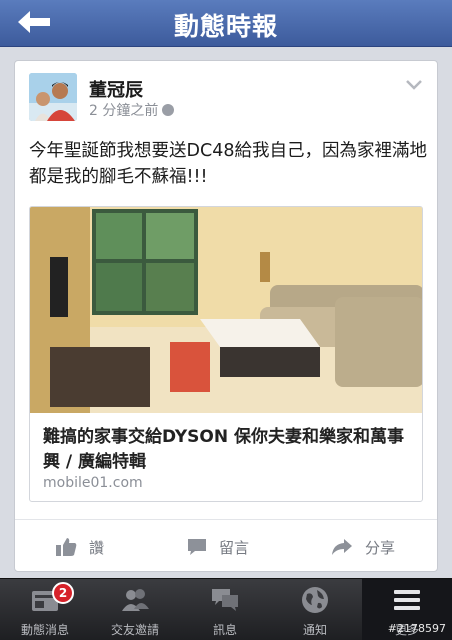 The height and width of the screenshot is (640, 452). Describe the element at coordinates (218, 547) in the screenshot. I see `comment-button: 留言` at that location.